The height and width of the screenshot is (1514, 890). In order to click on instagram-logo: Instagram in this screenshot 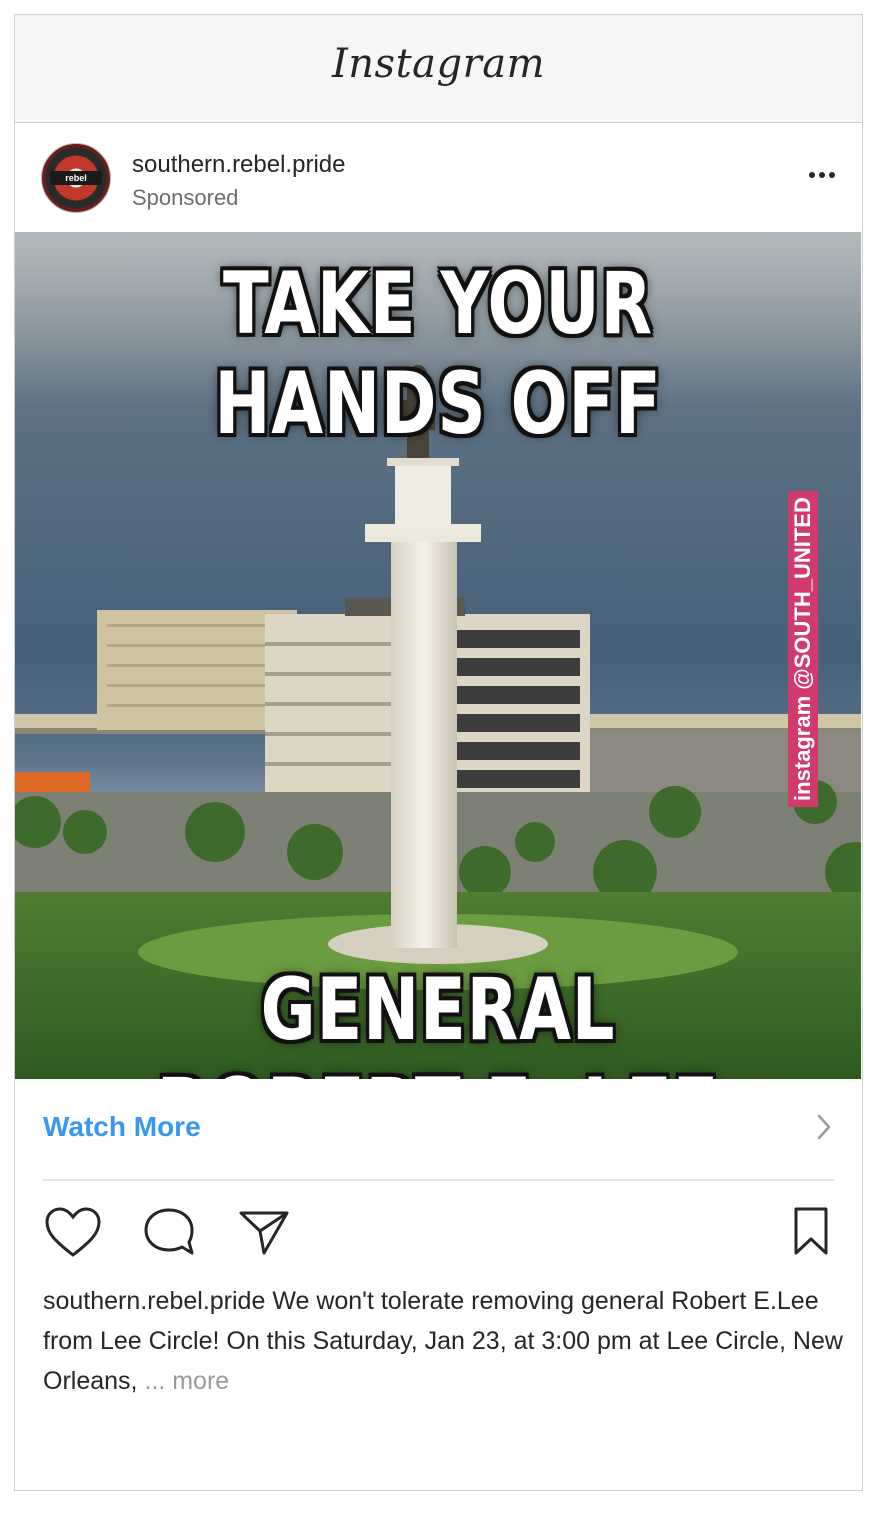, I will do `click(438, 64)`.